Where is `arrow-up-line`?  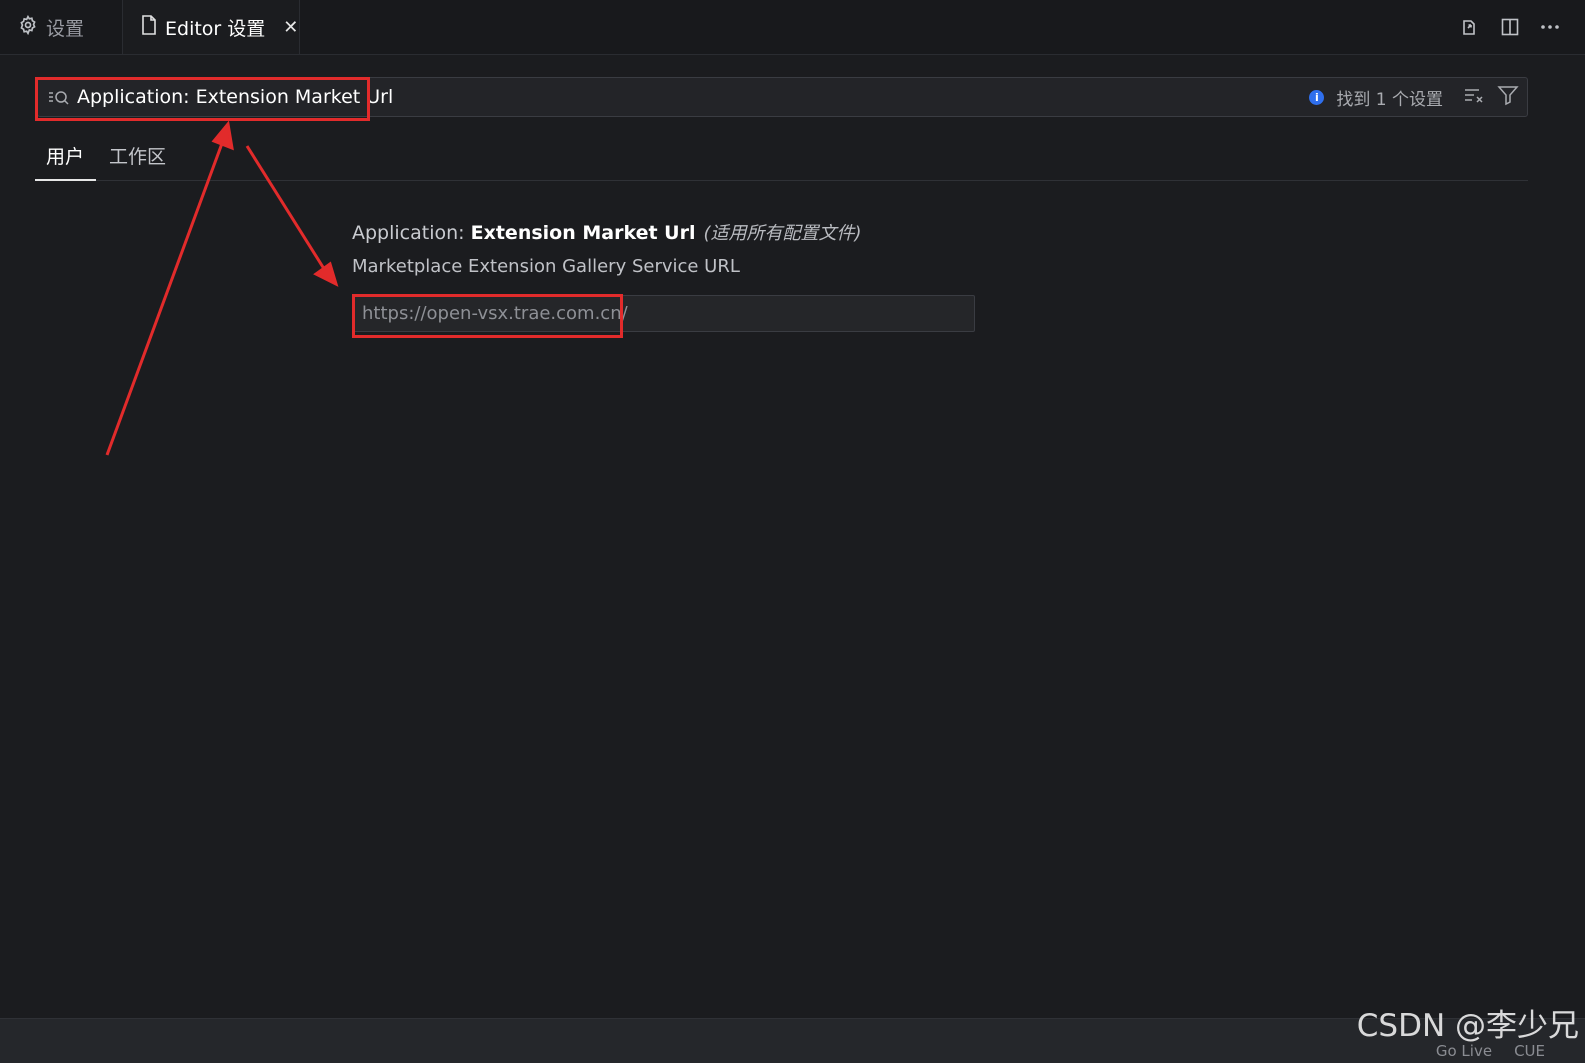 arrow-up-line is located at coordinates (165, 296).